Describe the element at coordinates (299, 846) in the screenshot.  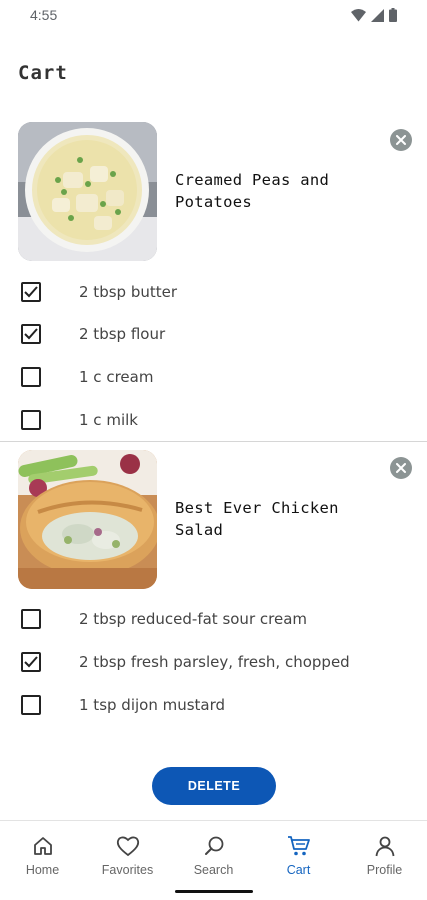
I see `cart-icon` at that location.